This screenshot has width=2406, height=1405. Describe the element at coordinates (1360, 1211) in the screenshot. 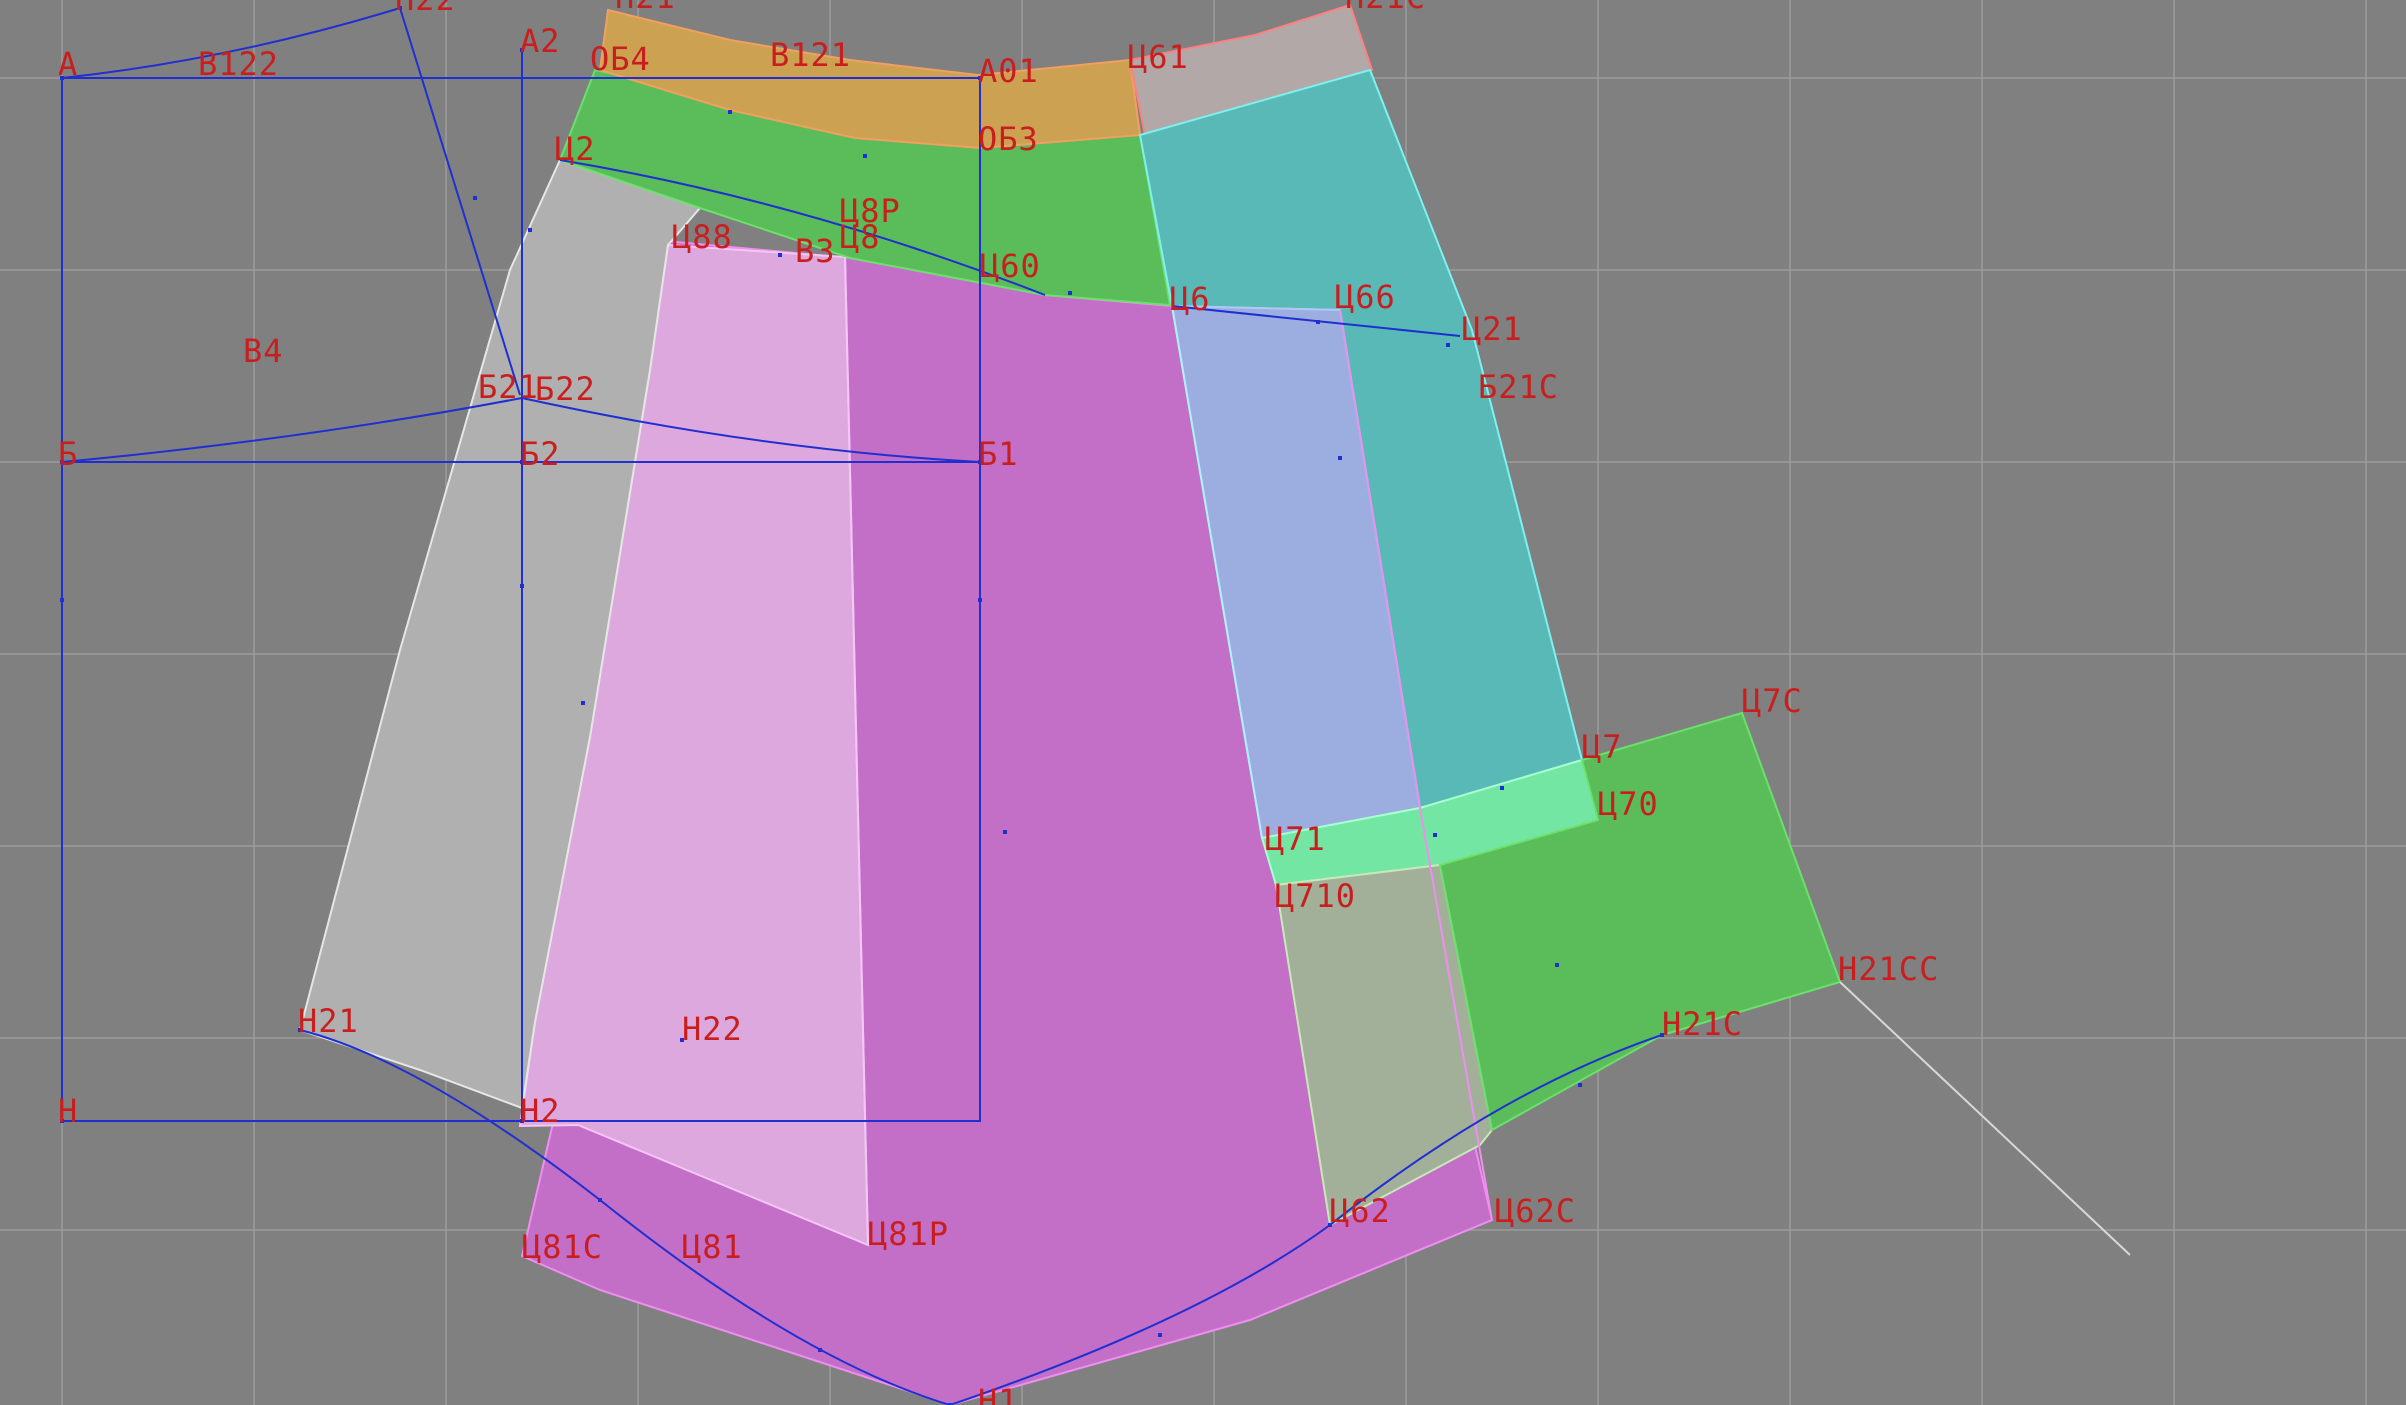

I see `label-TS62: Ц62` at that location.